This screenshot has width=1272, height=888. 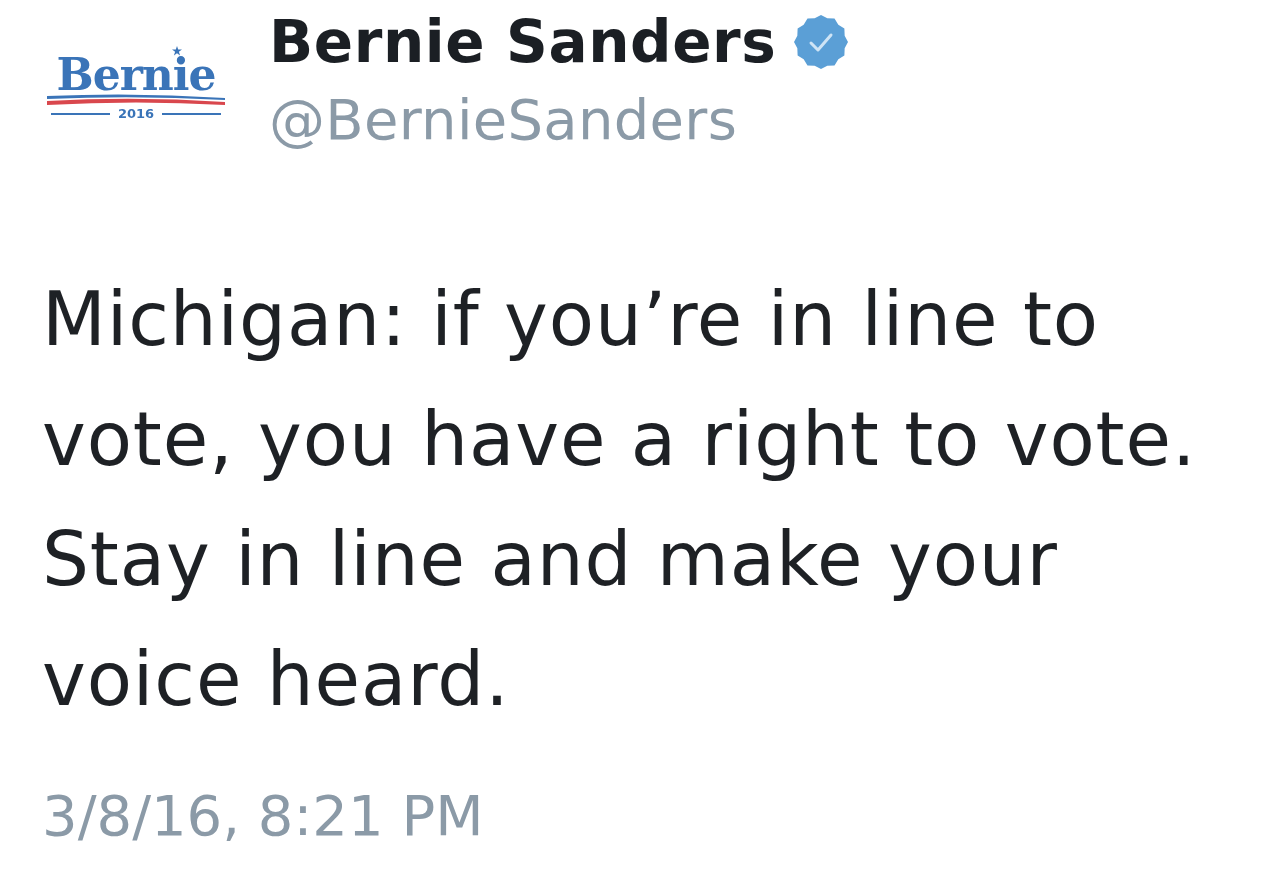 What do you see at coordinates (136, 75) in the screenshot?
I see `logo-wordmark: Bernie` at bounding box center [136, 75].